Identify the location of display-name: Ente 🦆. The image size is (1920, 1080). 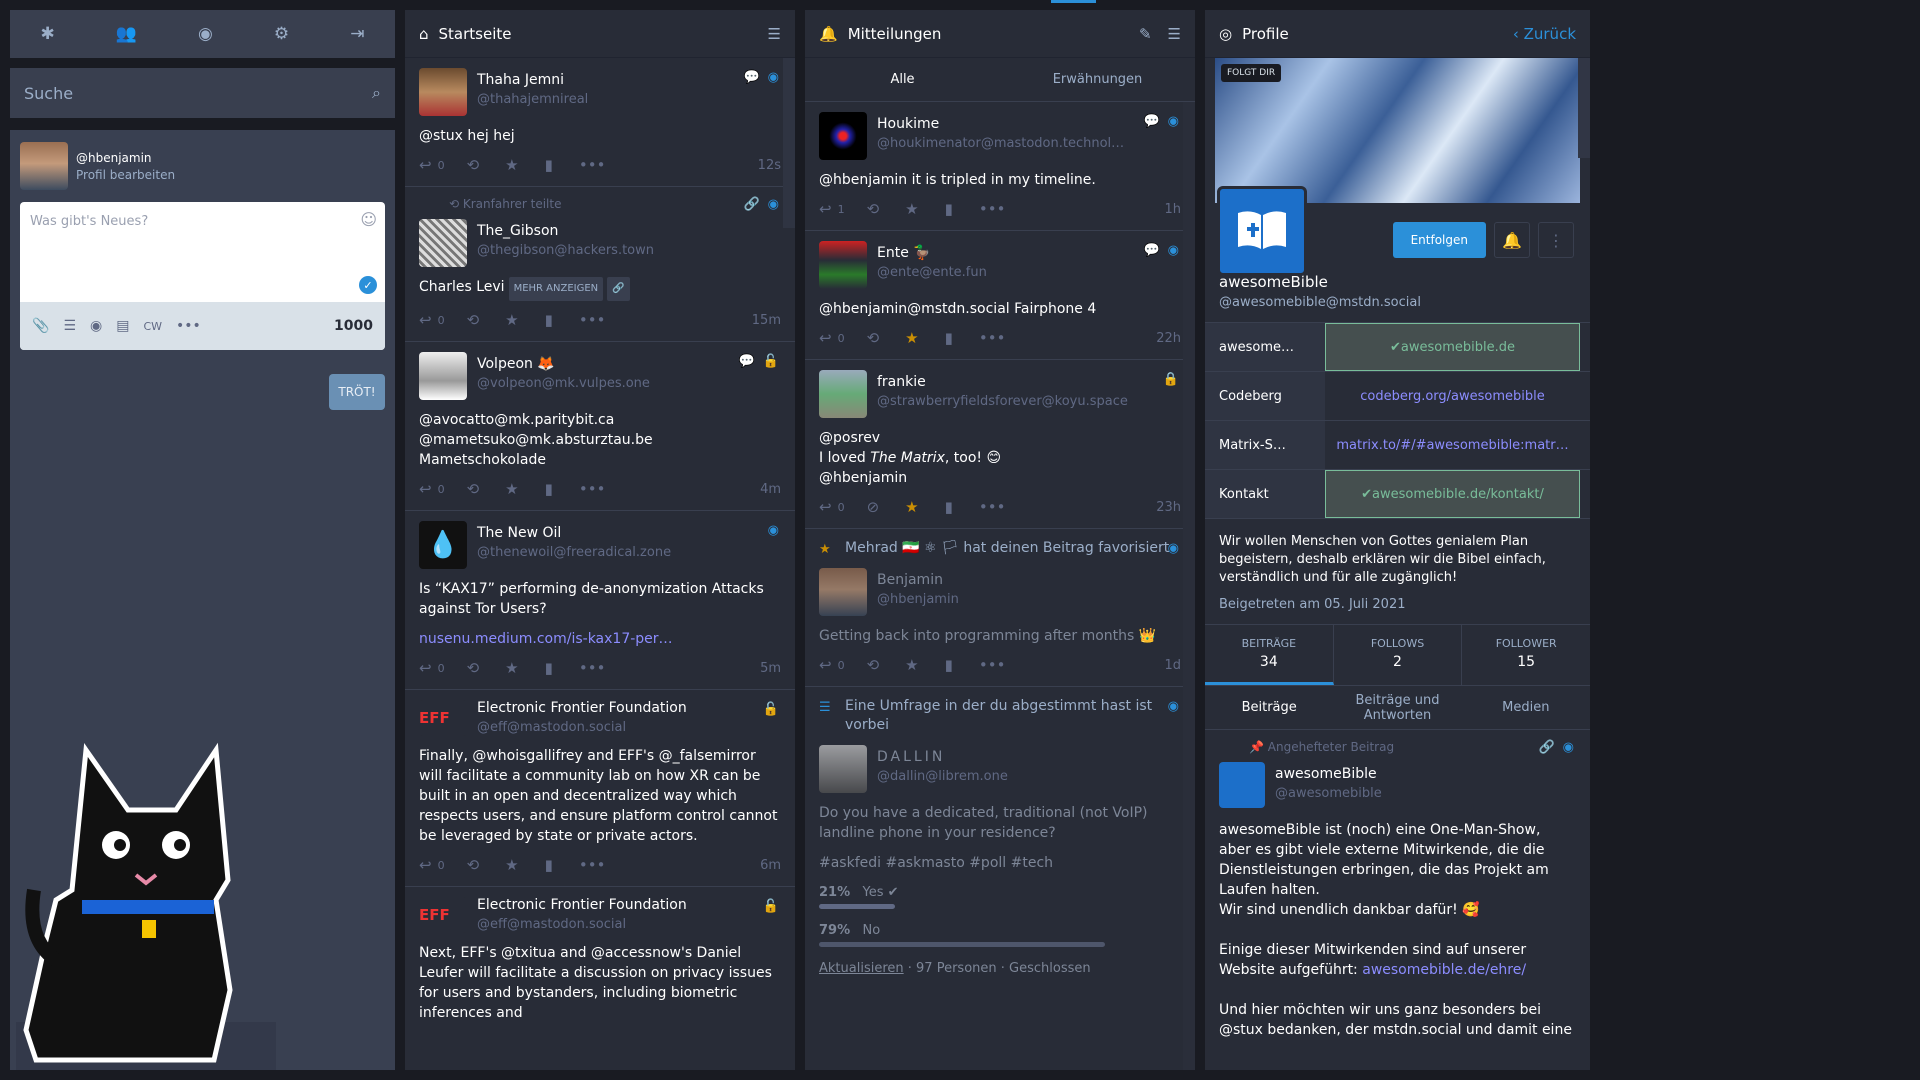
(932, 253).